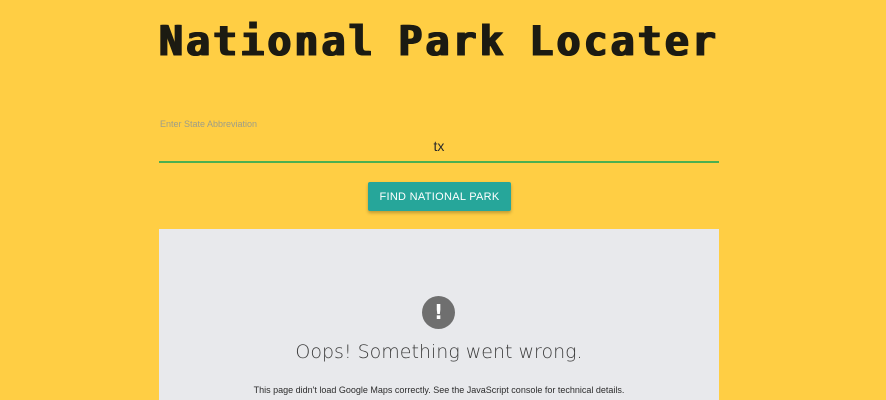  What do you see at coordinates (439, 147) in the screenshot?
I see `state-abbreviation-input` at bounding box center [439, 147].